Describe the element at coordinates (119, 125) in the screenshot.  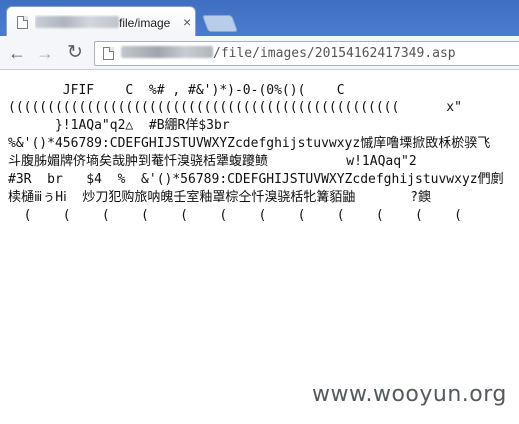
I see `binary-text-line: }!1AQa"q2△ #B綳R佯$3br` at that location.